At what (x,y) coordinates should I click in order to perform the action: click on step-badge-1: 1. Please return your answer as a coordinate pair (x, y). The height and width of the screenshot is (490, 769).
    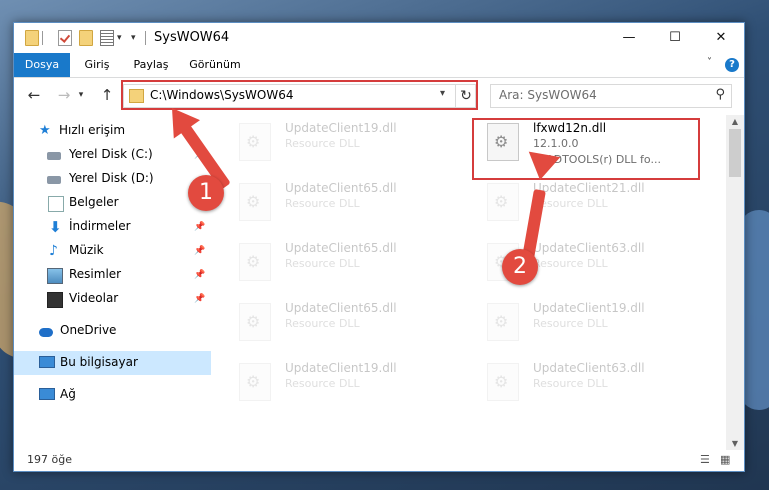
    Looking at the image, I should click on (206, 193).